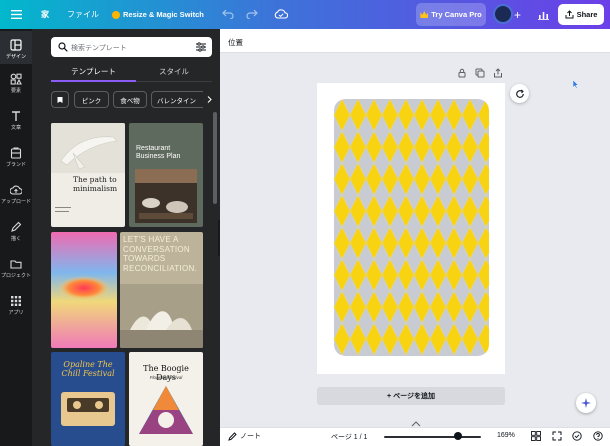 The image size is (610, 446). I want to click on chip-valentine: バレンタイン, so click(180, 99).